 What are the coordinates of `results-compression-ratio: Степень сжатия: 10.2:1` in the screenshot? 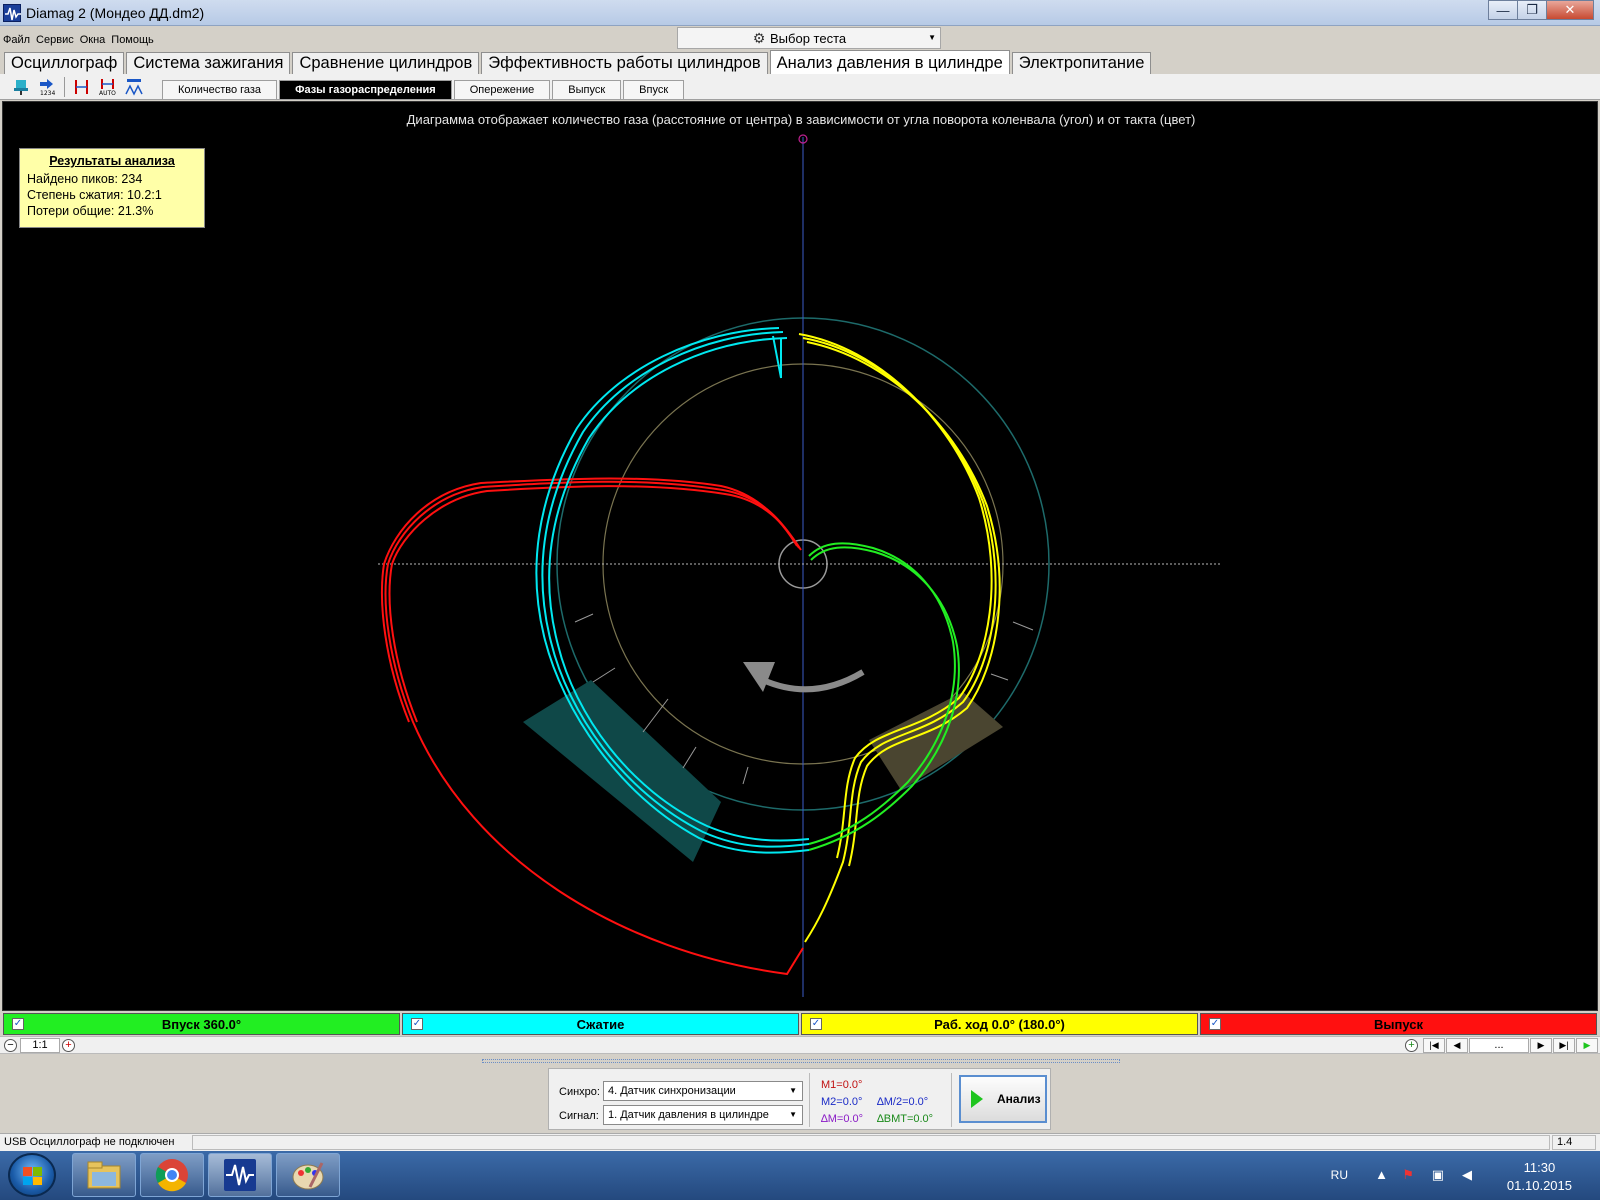 It's located at (94, 195).